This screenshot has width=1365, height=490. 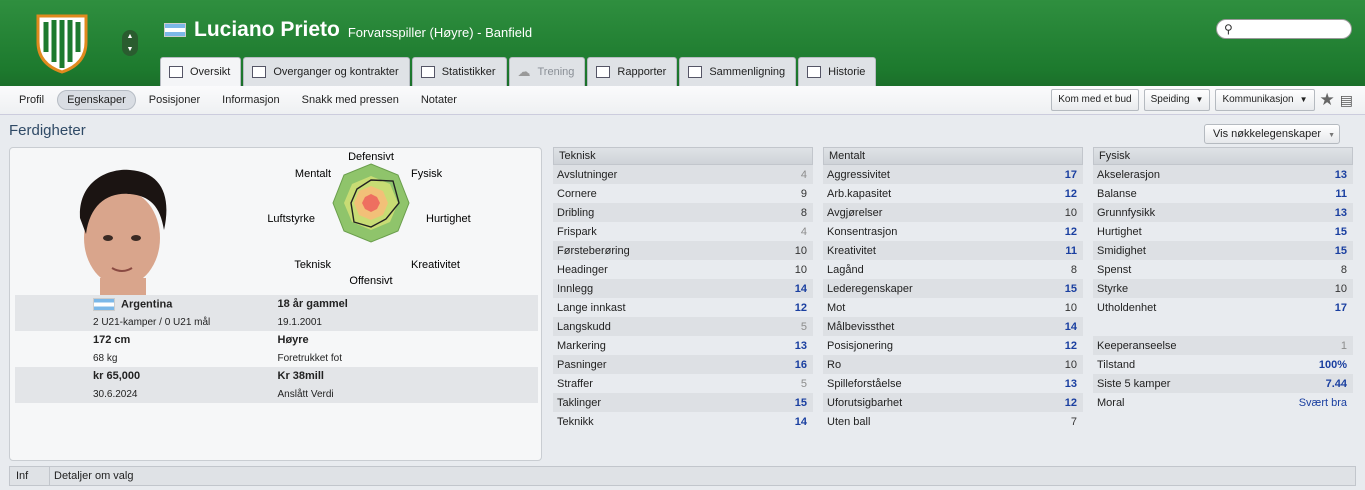 I want to click on subnav-egenskaper: Egenskaper, so click(x=96, y=100).